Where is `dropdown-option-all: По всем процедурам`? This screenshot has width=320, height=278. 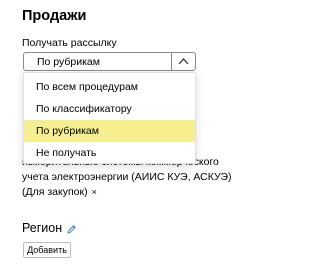 dropdown-option-all: По всем процедурам is located at coordinates (109, 87).